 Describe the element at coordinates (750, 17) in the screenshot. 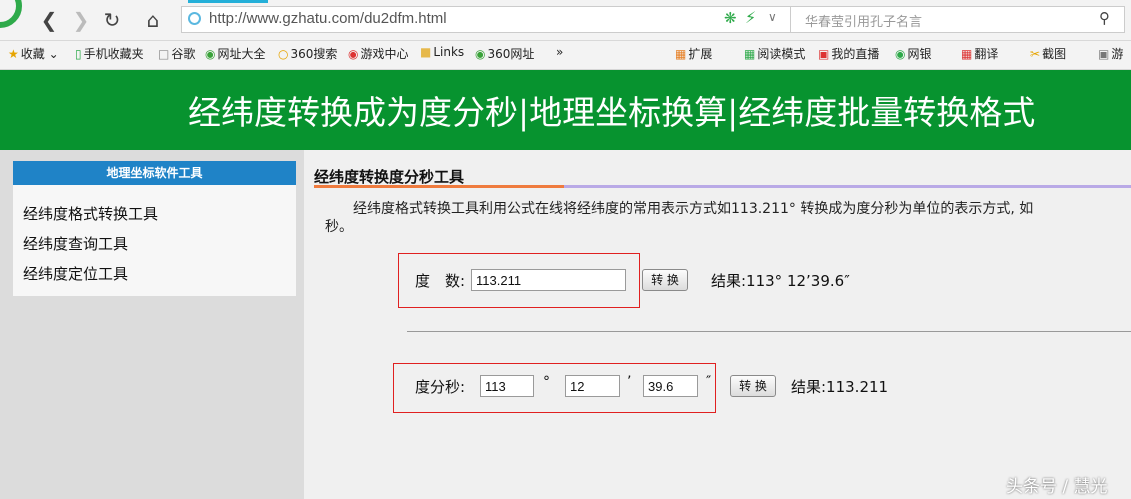

I see `speed-mode-icon: ⚡` at that location.